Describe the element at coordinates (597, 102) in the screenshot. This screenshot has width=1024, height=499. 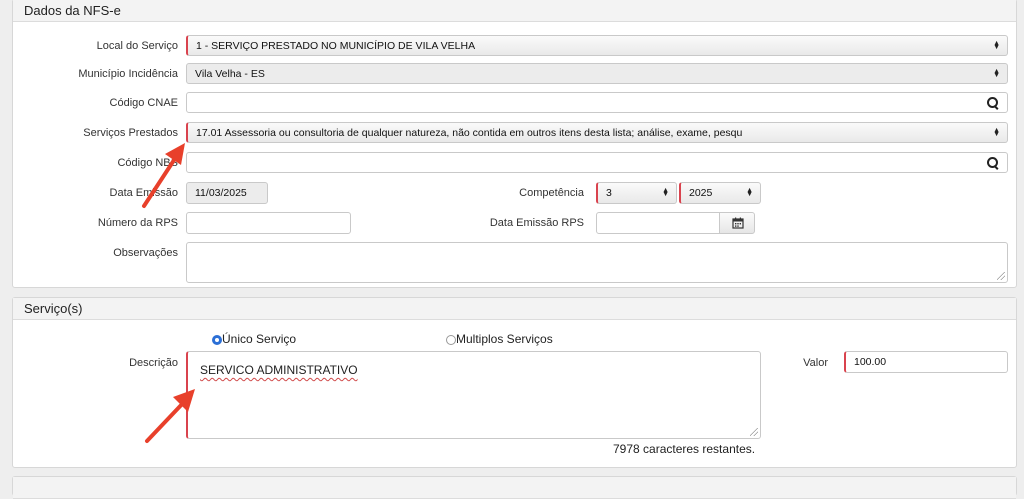
I see `codigo-cnae-input` at that location.